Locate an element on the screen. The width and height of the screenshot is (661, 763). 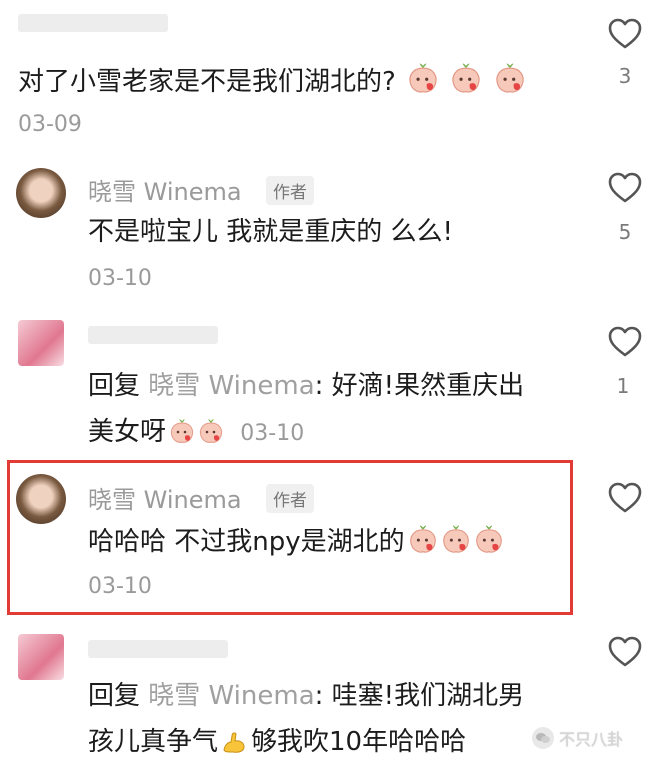
like-count: 1 is located at coordinates (623, 386).